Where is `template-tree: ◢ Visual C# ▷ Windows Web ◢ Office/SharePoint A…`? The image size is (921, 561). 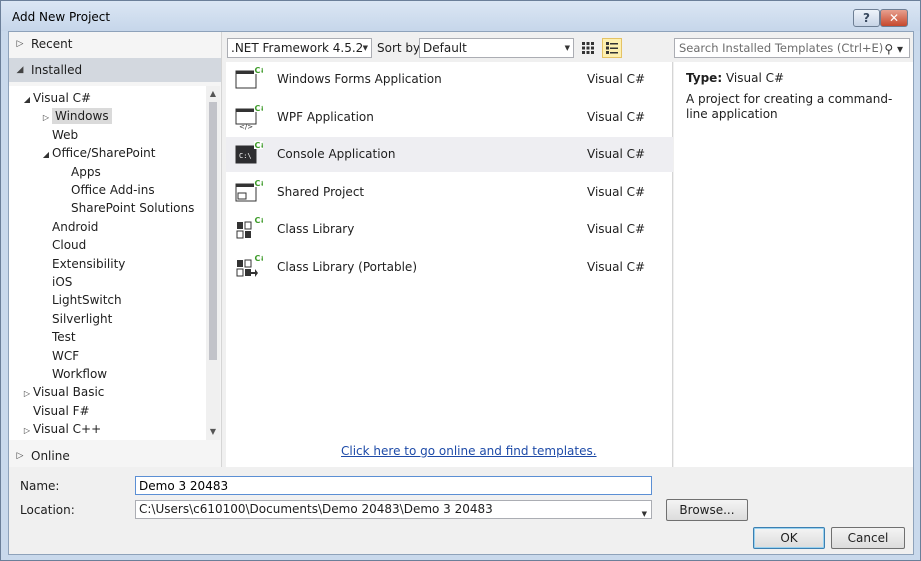 template-tree: ◢ Visual C# ▷ Windows Web ◢ Office/SharePoint A… is located at coordinates (107, 263).